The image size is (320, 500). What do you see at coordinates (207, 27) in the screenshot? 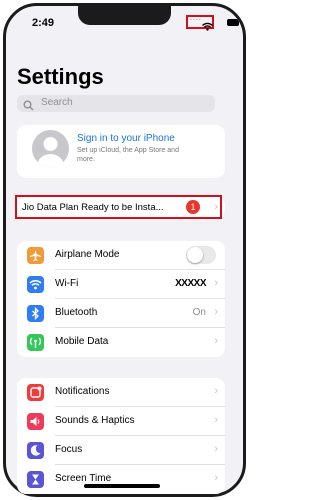
I see `wifi-status-icon` at bounding box center [207, 27].